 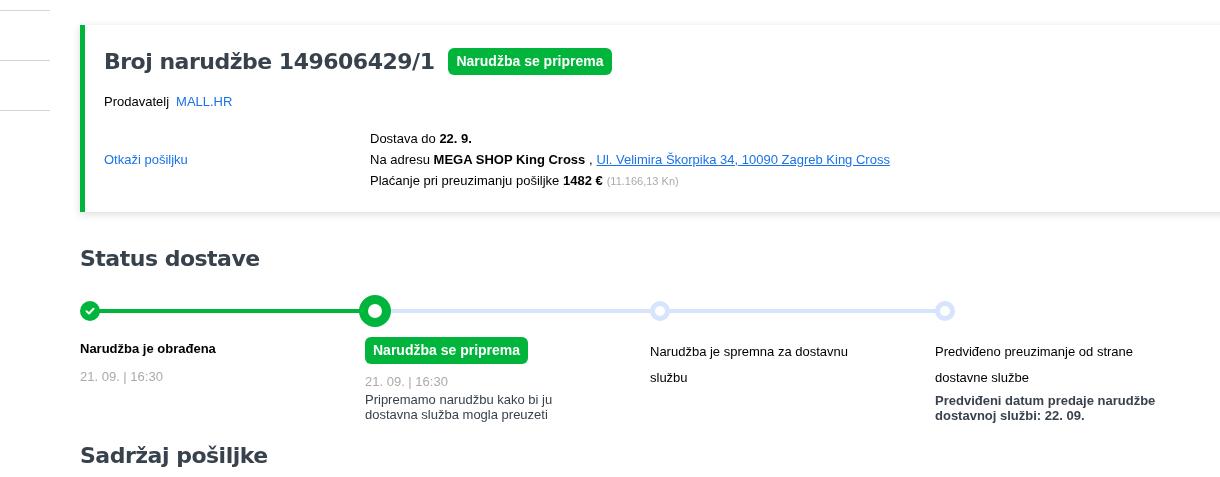 I want to click on step-title: Predviđeno preuzimanje od strane dostavne službe, so click(x=1034, y=365).